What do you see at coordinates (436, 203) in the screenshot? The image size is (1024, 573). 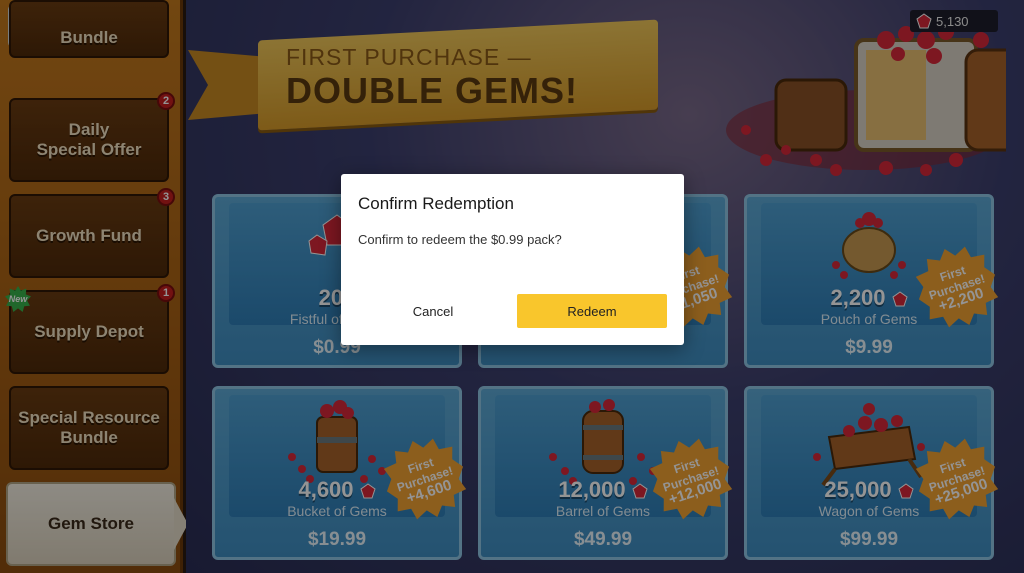 I see `dialog-title: Confirm Redemption` at bounding box center [436, 203].